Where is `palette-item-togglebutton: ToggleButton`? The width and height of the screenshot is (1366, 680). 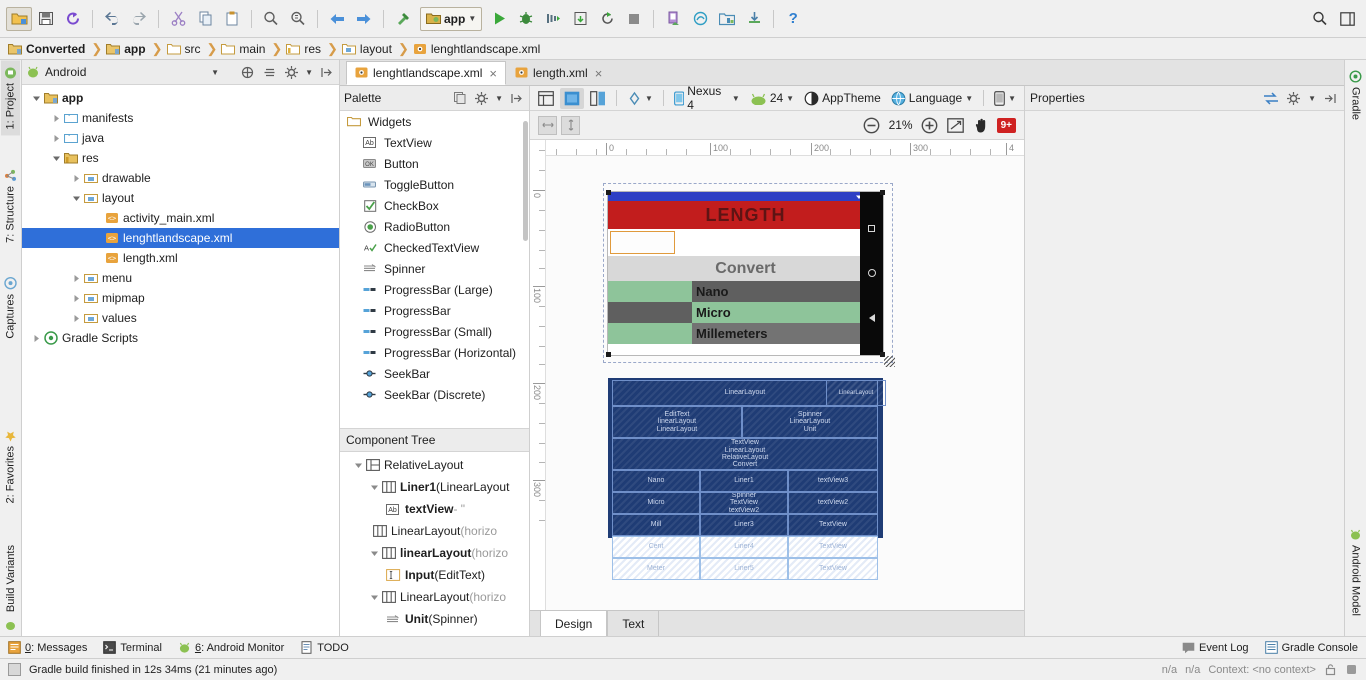 palette-item-togglebutton: ToggleButton is located at coordinates (434, 184).